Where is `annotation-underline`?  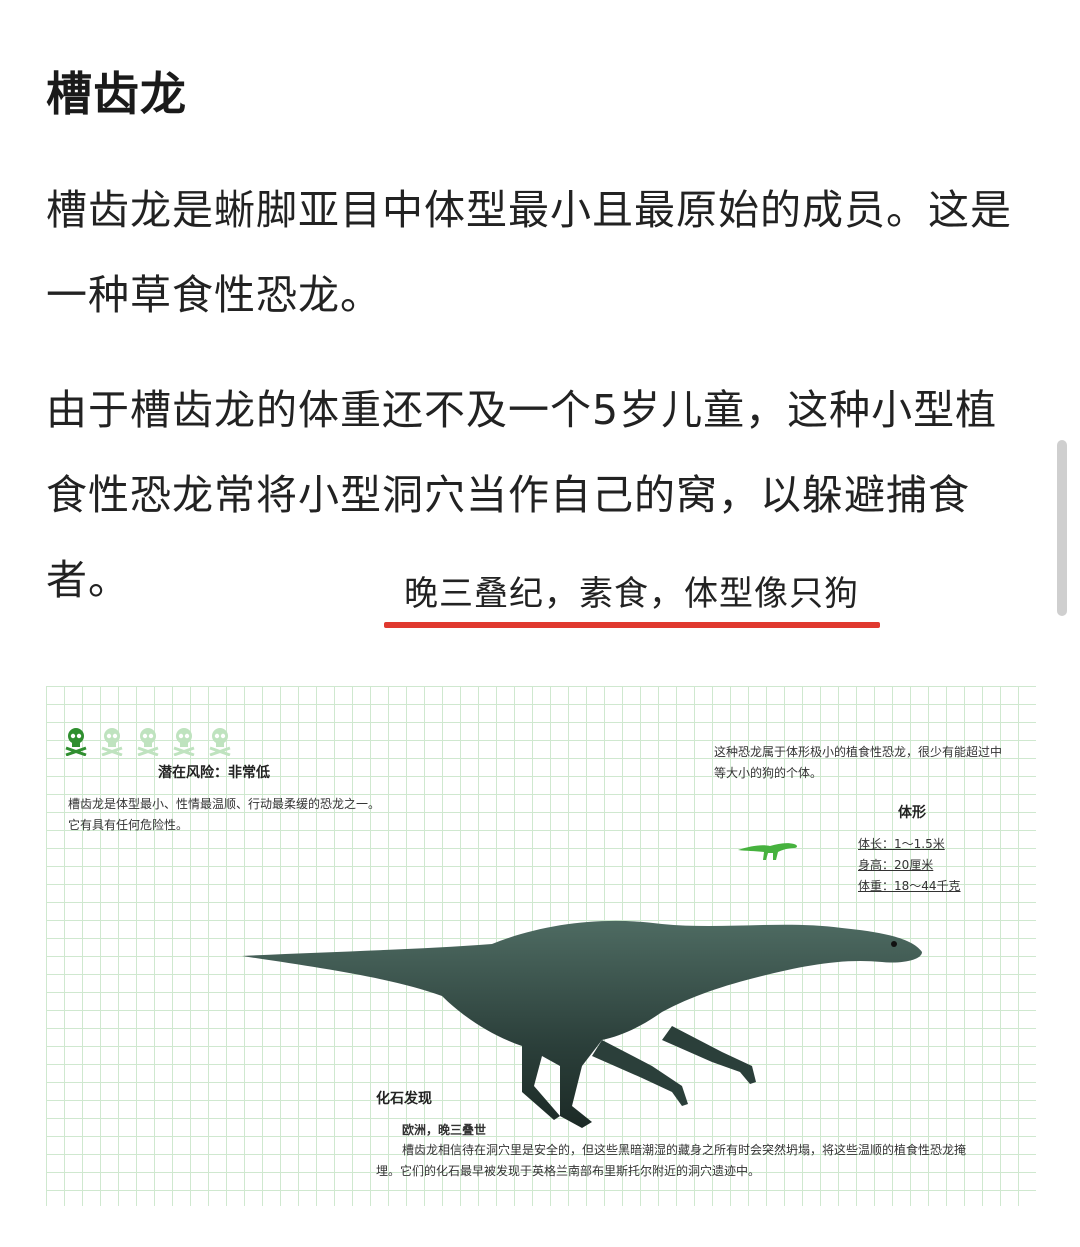
annotation-underline is located at coordinates (632, 625).